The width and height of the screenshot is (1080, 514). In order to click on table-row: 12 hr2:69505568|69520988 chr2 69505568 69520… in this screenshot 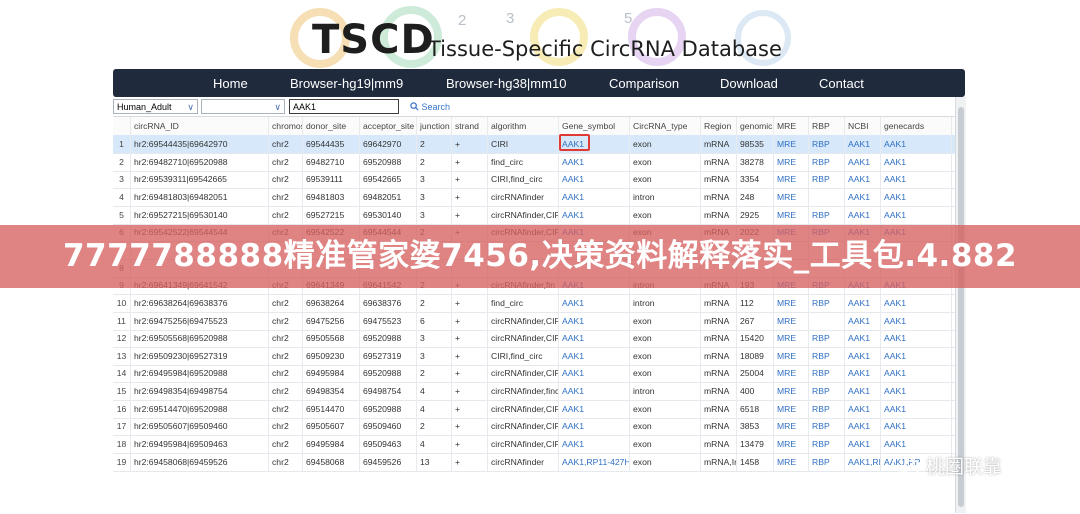, I will do `click(534, 339)`.